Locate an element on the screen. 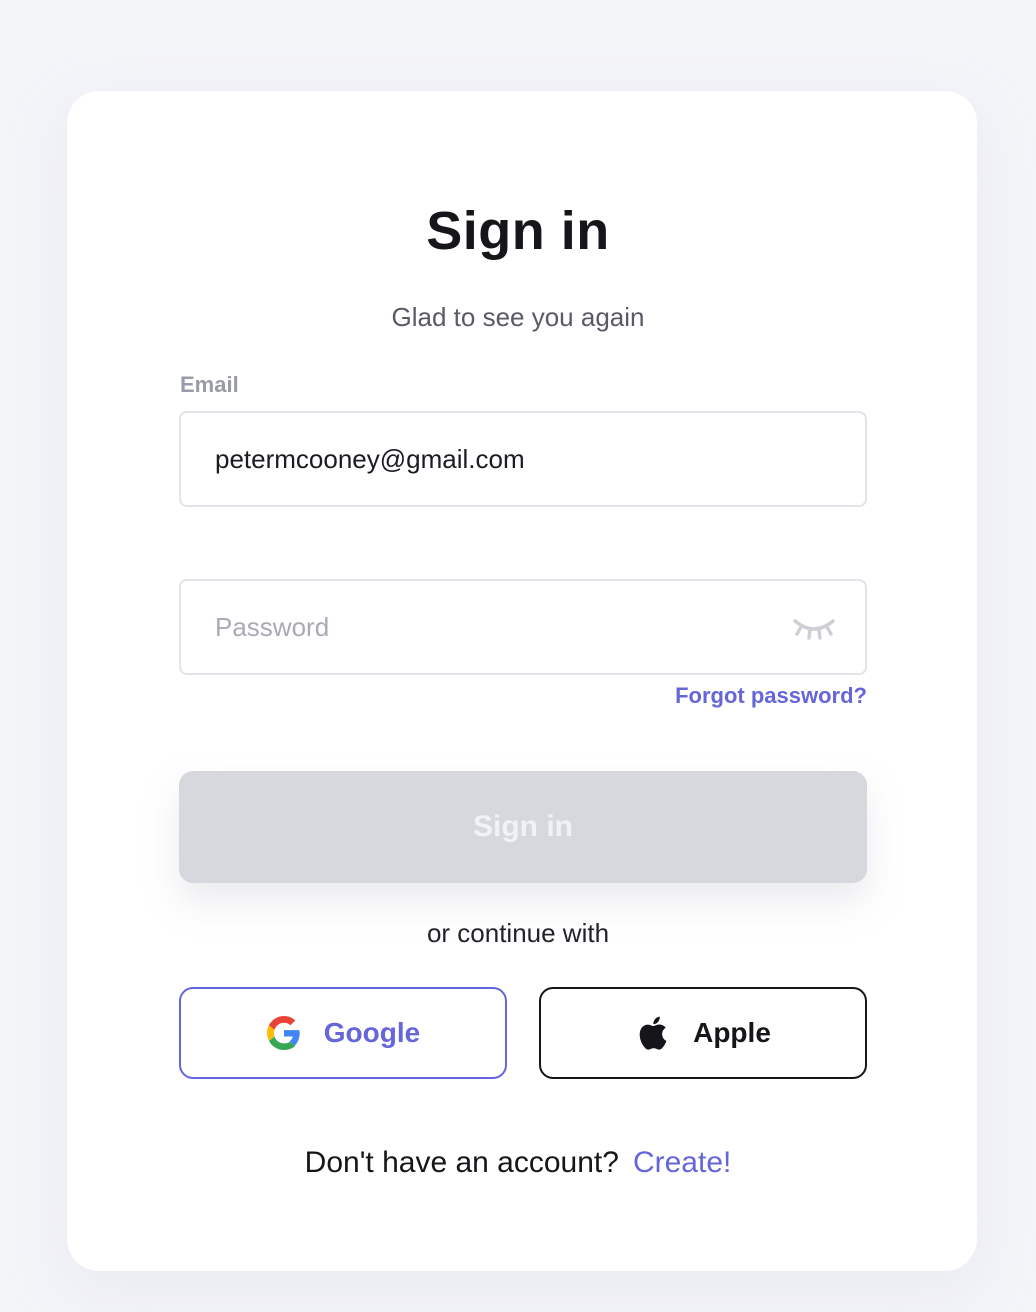 This screenshot has height=1312, width=1036. google-g-icon is located at coordinates (284, 1033).